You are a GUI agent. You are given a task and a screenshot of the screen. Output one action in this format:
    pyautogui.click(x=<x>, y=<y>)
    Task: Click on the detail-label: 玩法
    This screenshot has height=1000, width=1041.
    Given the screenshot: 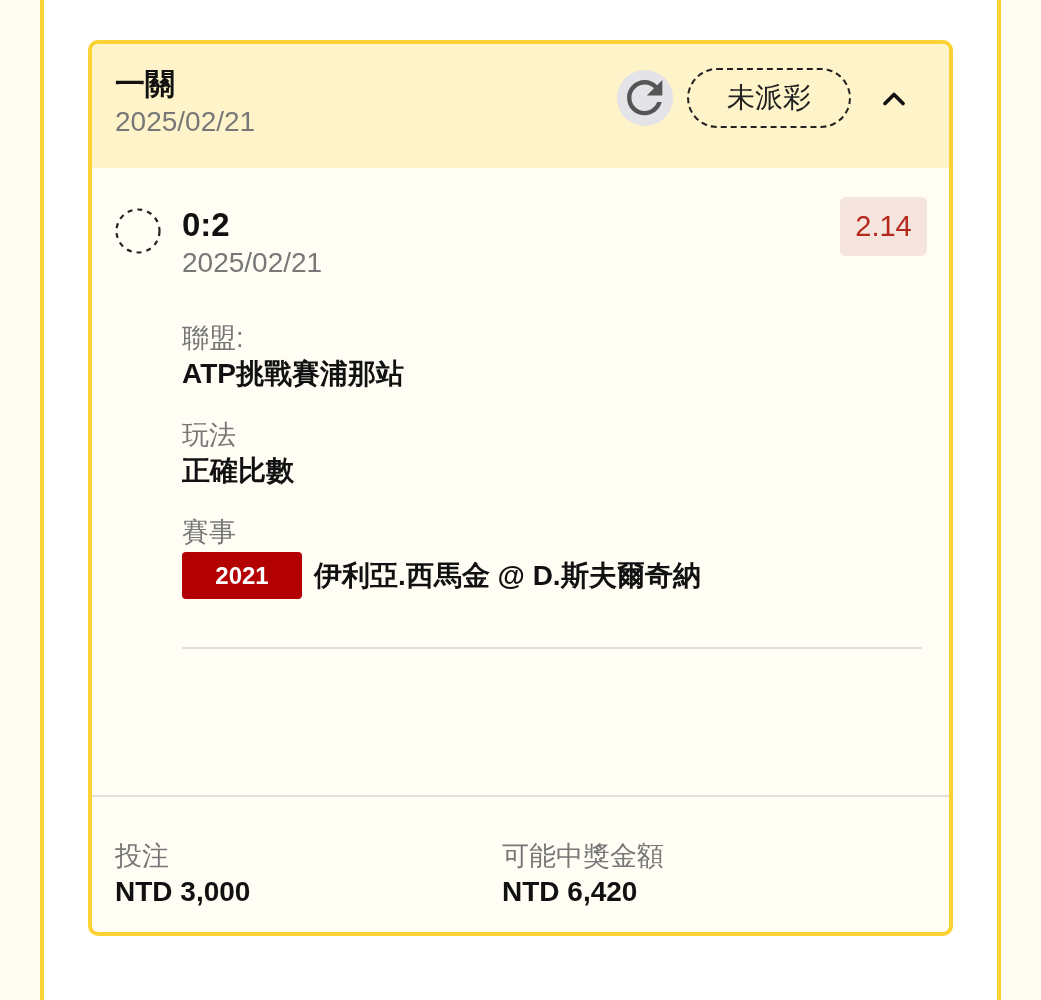 What is the action you would take?
    pyautogui.click(x=209, y=435)
    